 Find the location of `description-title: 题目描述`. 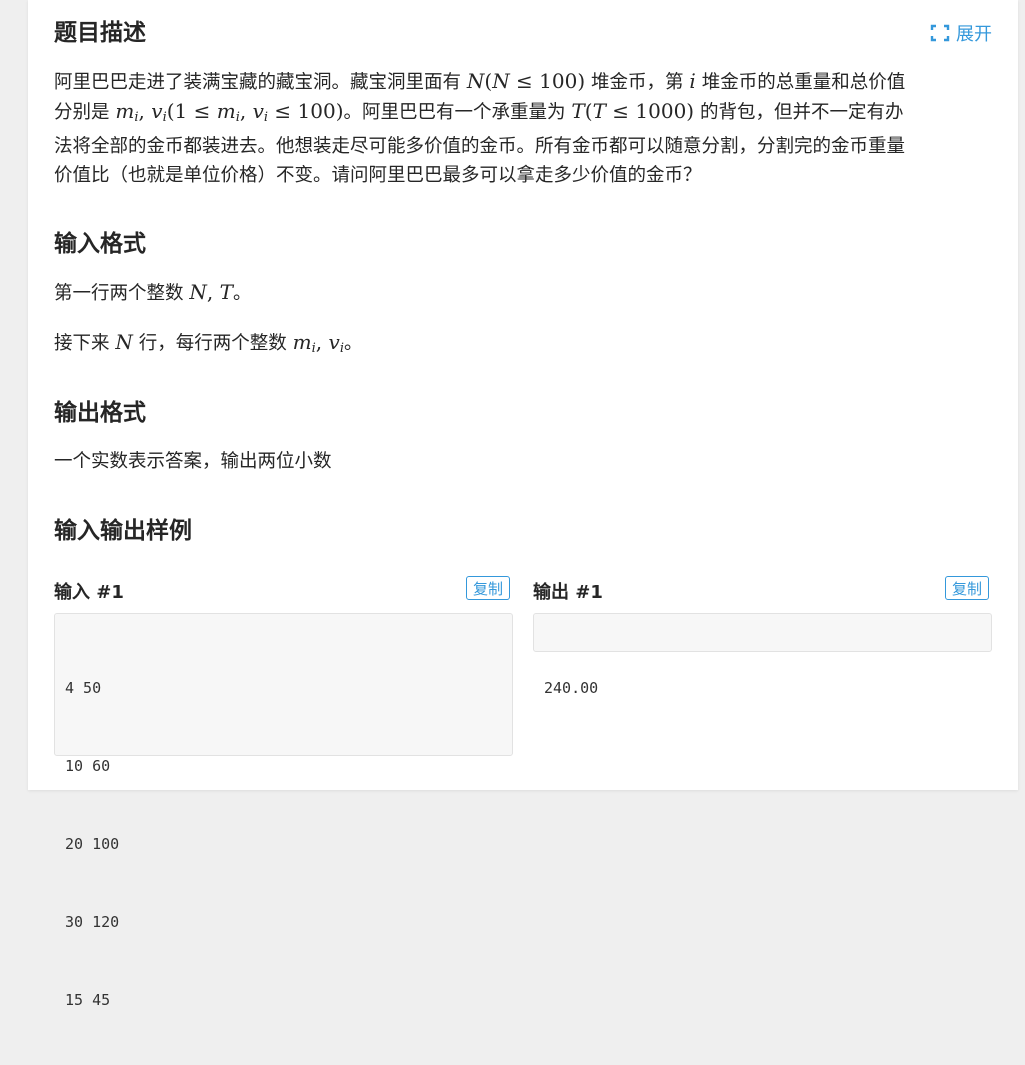

description-title: 题目描述 is located at coordinates (100, 33).